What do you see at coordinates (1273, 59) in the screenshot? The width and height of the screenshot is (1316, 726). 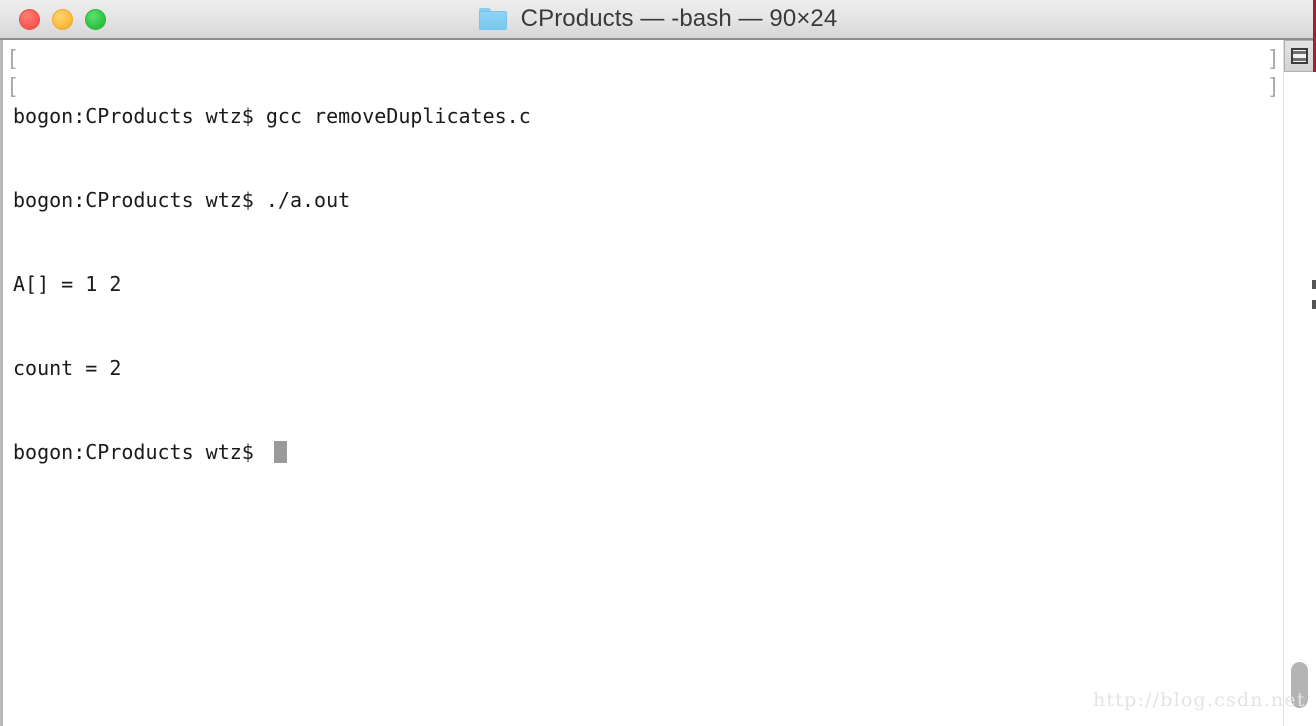 I see `prompt-mark-right-1: ]` at bounding box center [1273, 59].